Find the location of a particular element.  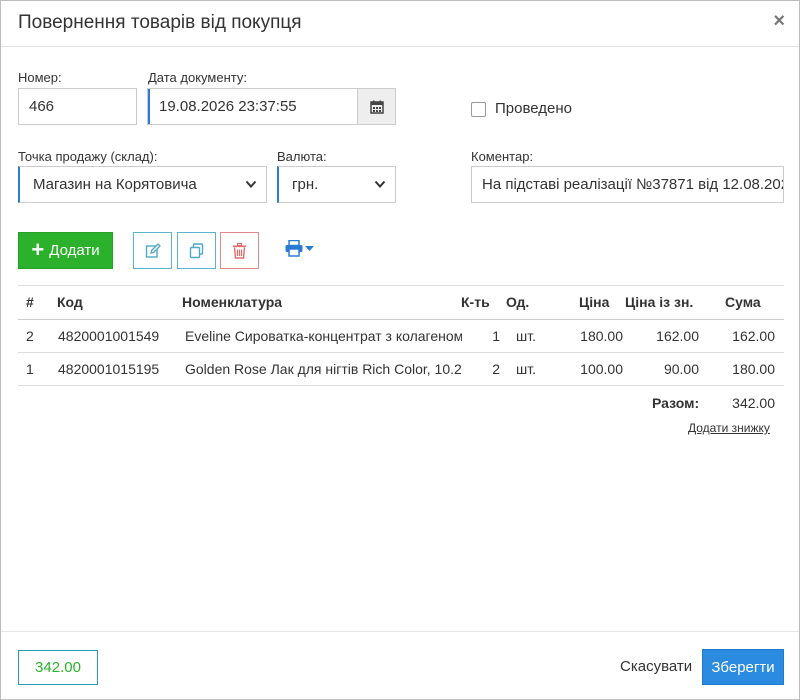

row-price-disc: 162.00 is located at coordinates (677, 336).